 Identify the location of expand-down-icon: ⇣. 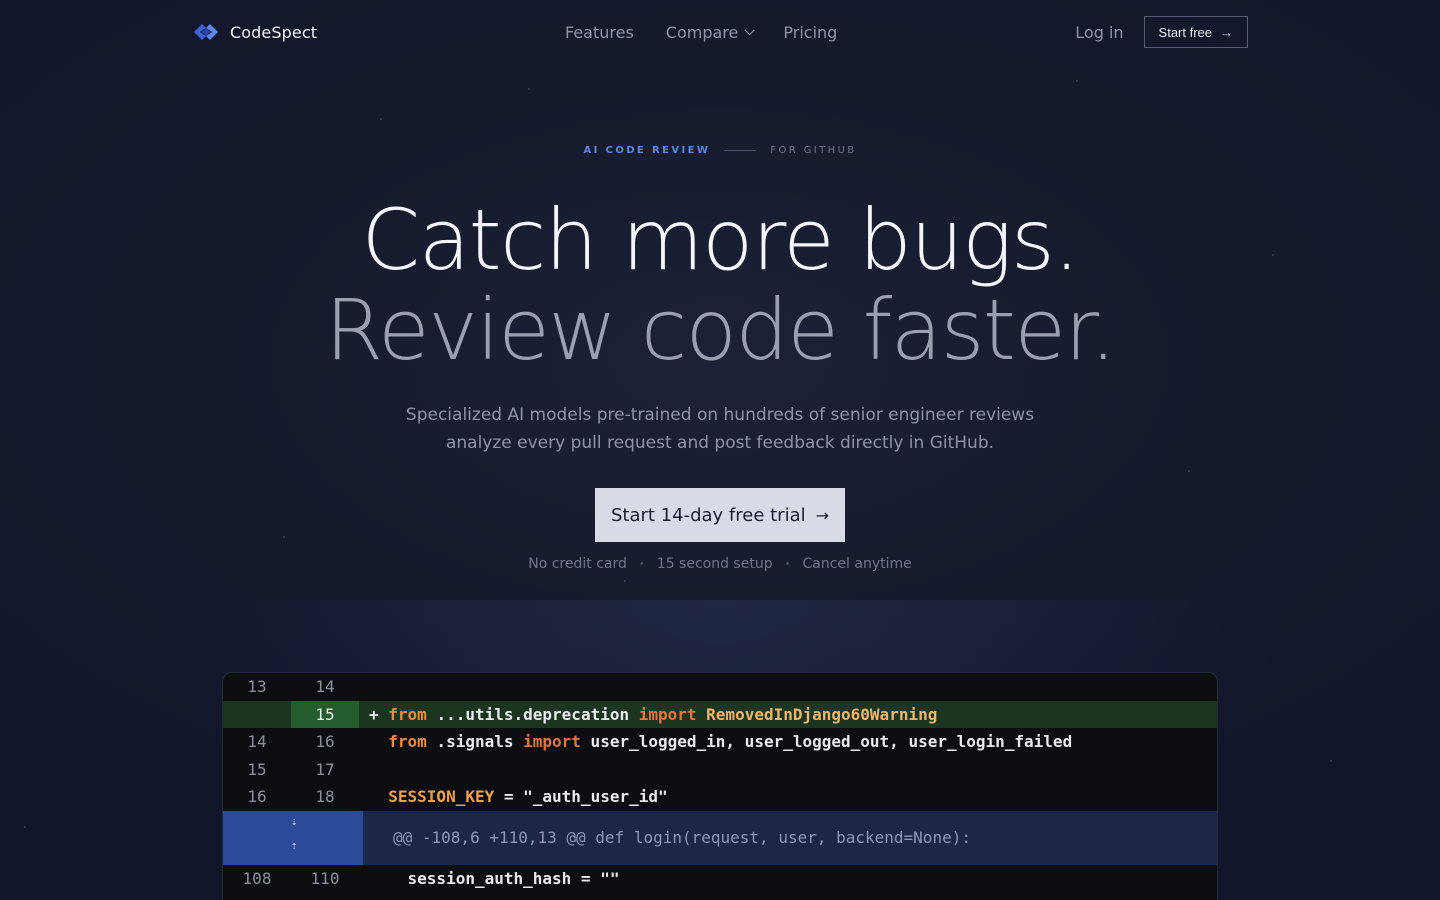
(294, 821).